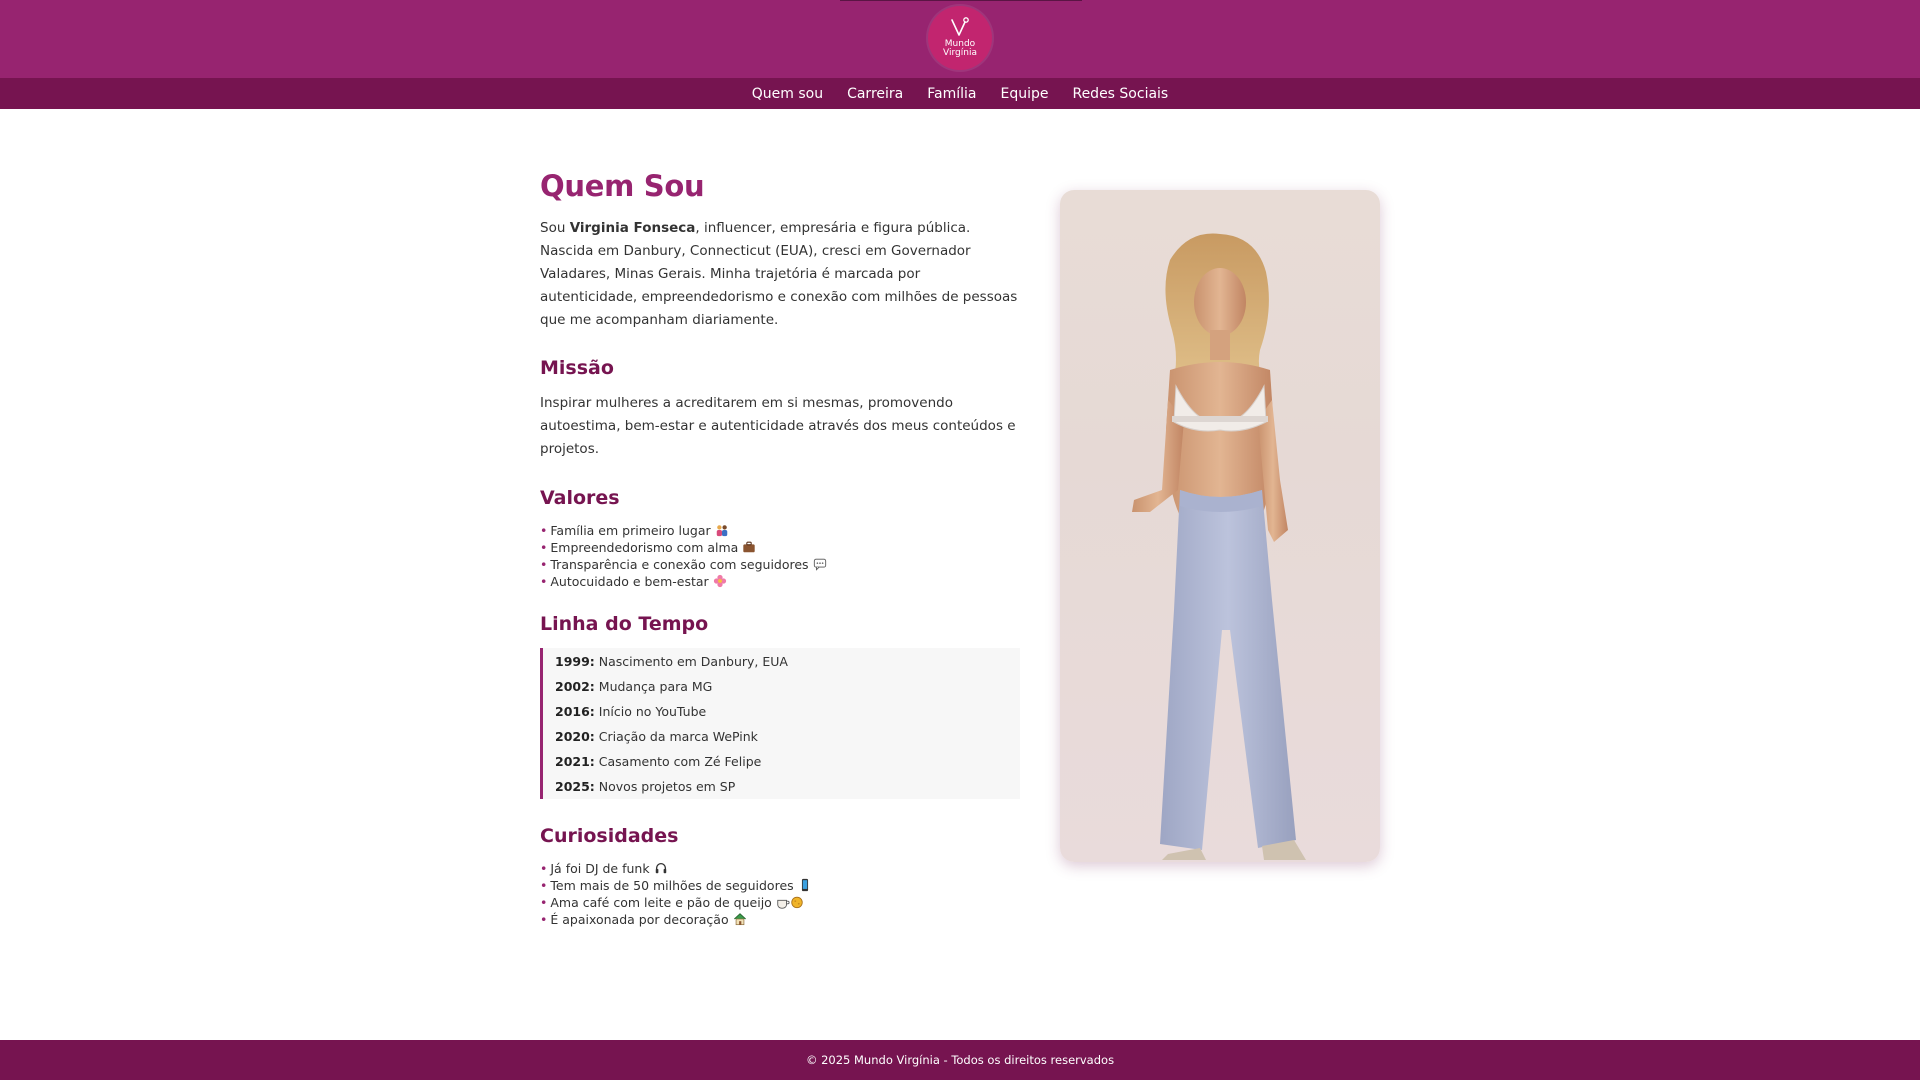 Image resolution: width=1920 pixels, height=1080 pixels. I want to click on timeline-year: 2002:, so click(575, 686).